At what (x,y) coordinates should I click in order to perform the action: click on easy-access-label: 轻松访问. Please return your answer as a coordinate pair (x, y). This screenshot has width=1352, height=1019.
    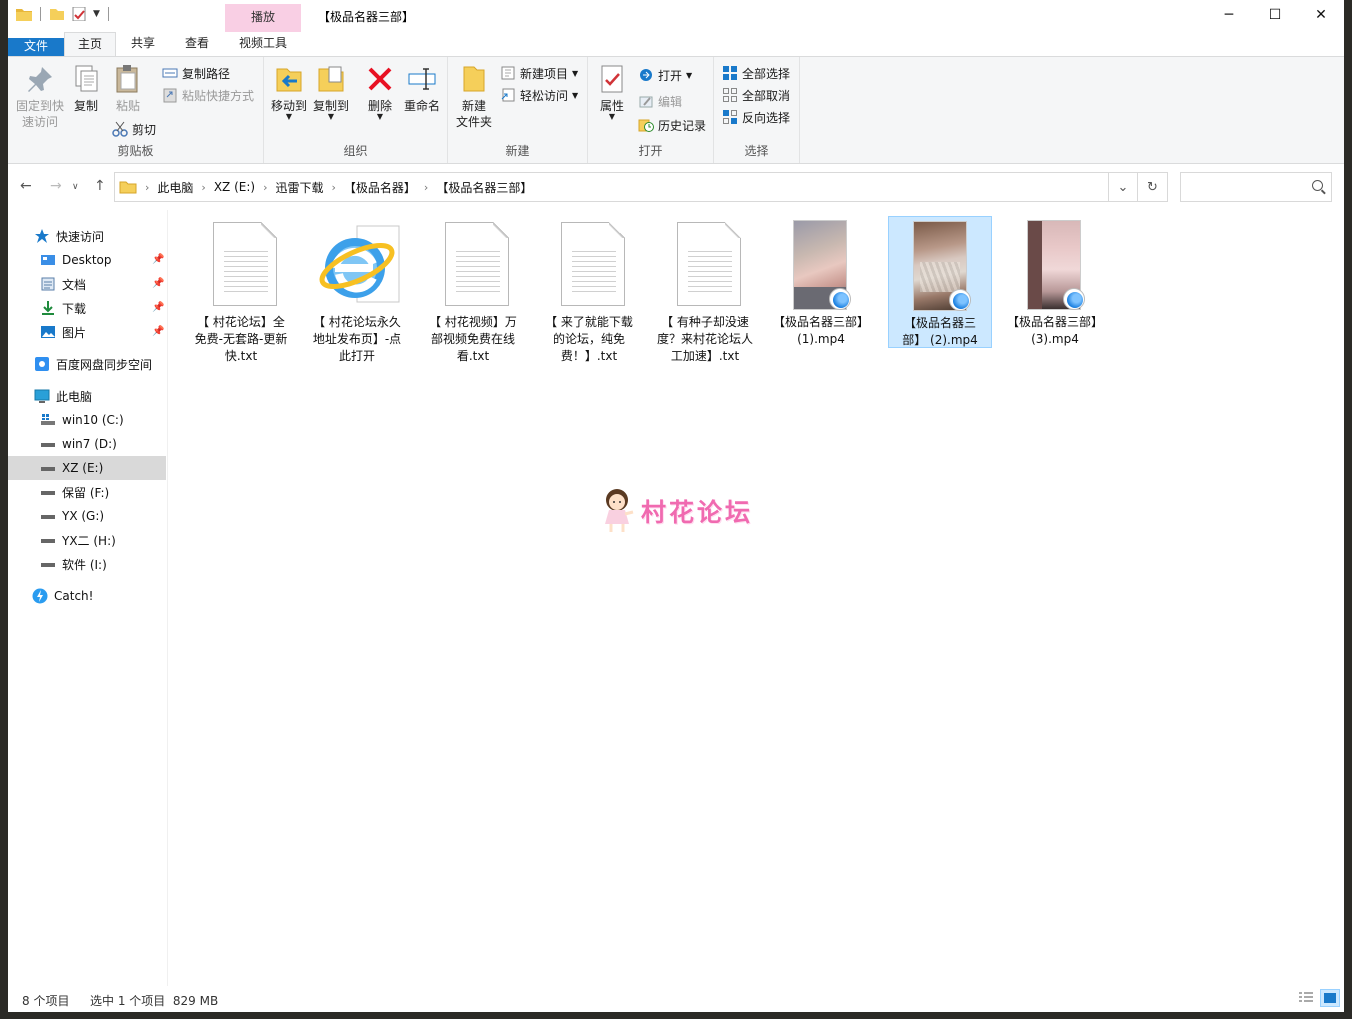
    Looking at the image, I should click on (544, 95).